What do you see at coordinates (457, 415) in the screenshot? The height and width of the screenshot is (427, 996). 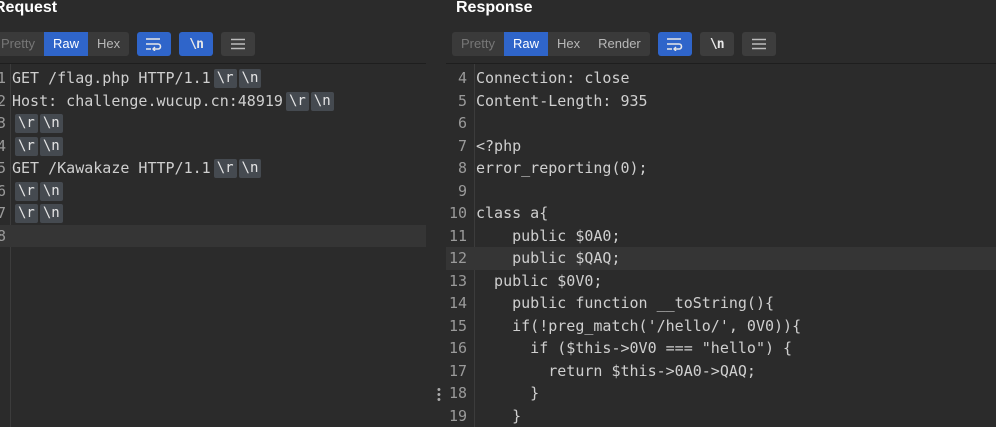 I see `line-number: 19` at bounding box center [457, 415].